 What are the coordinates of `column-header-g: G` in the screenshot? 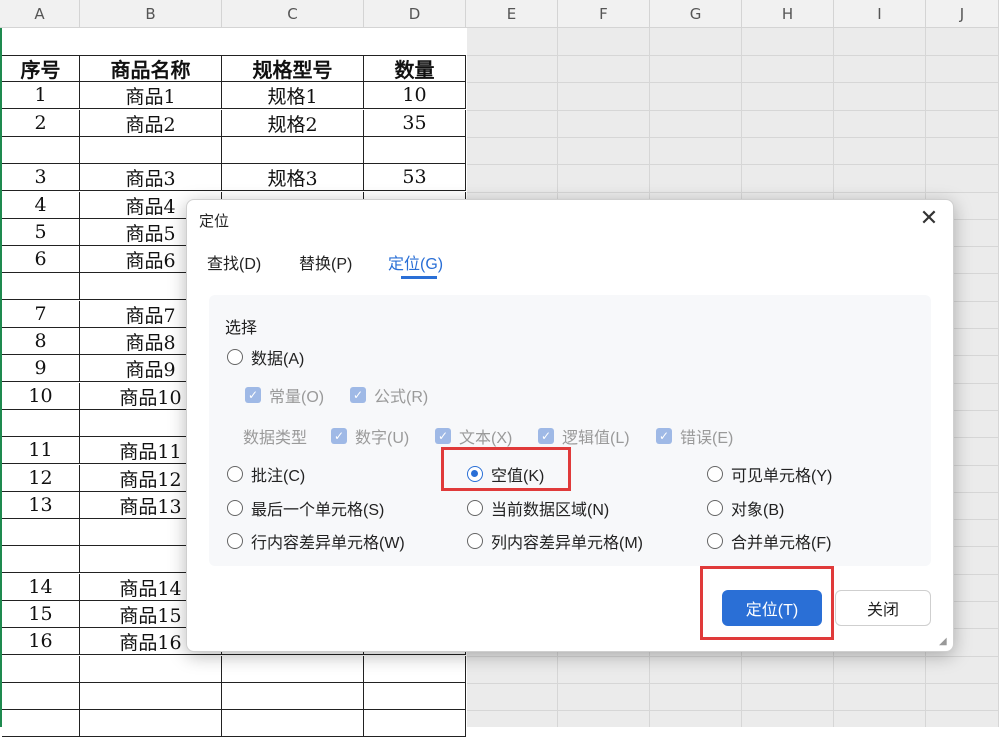 It's located at (696, 14).